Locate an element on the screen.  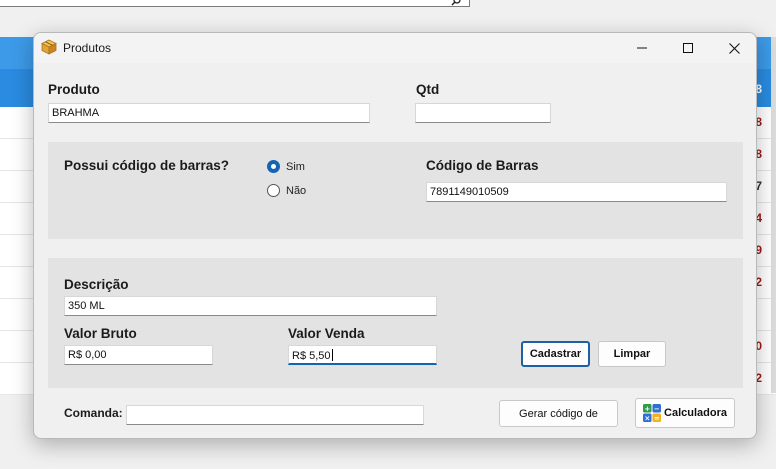
valor-bruto-input: R$ 0,00 is located at coordinates (138, 355).